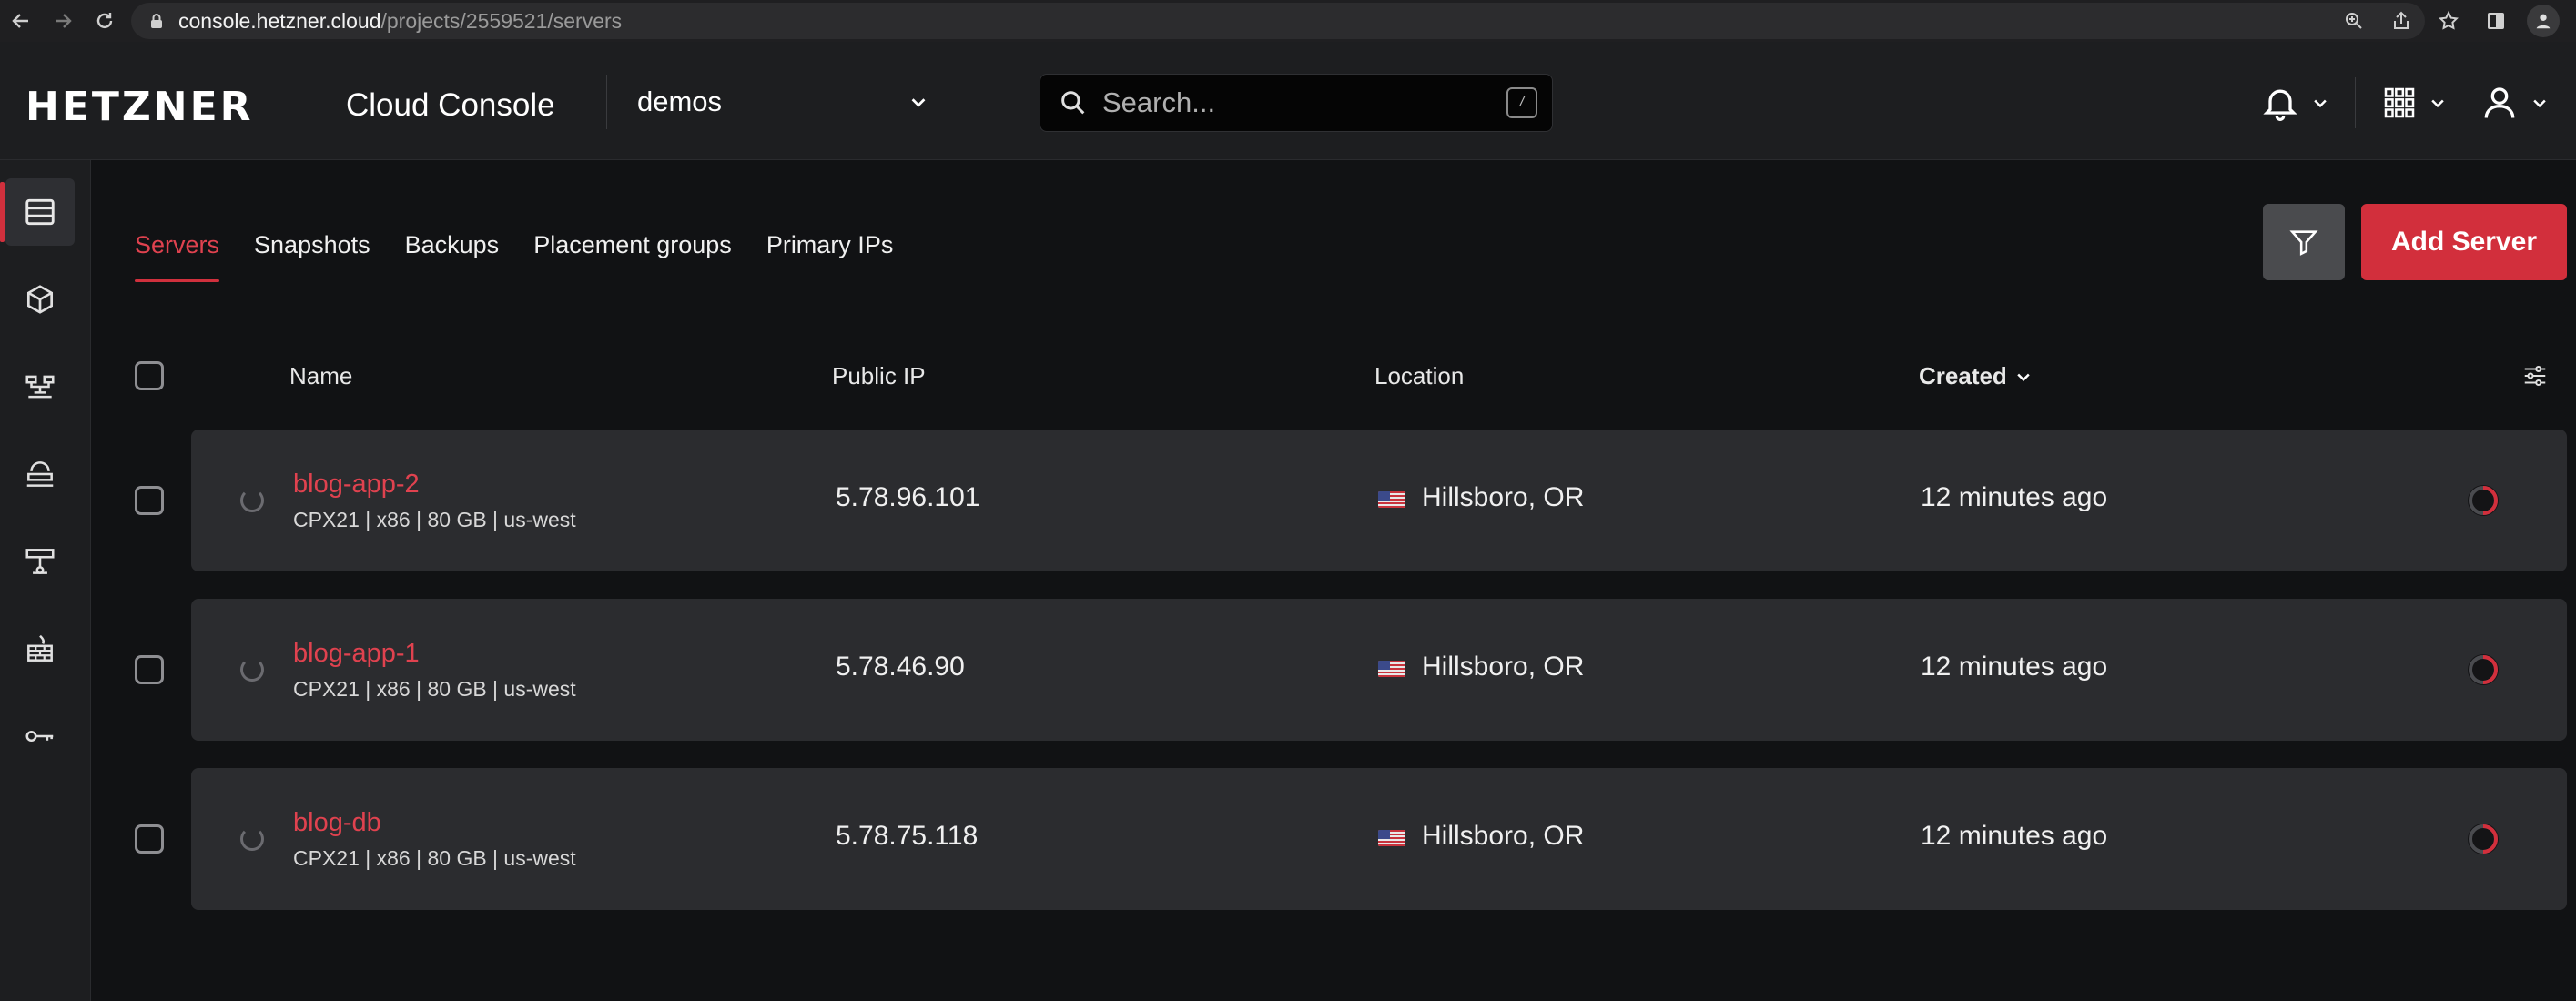 This screenshot has height=1001, width=2576. I want to click on tab-servers: Servers, so click(177, 255).